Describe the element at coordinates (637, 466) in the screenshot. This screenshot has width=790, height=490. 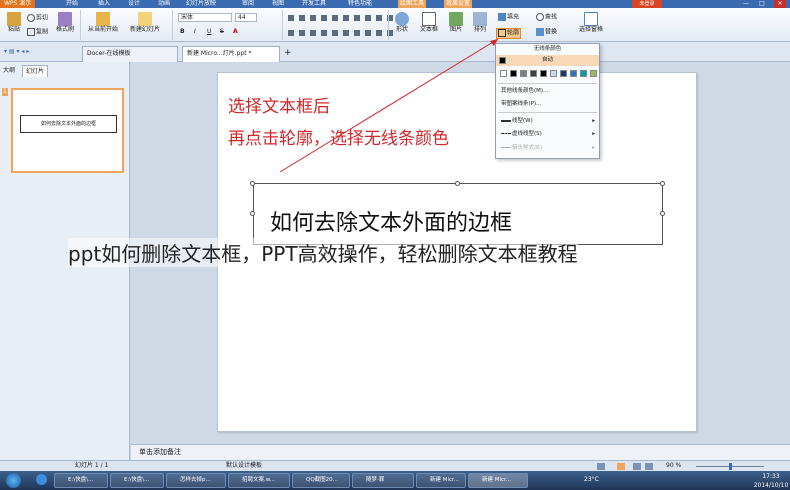
I see `view-reading-icon` at that location.